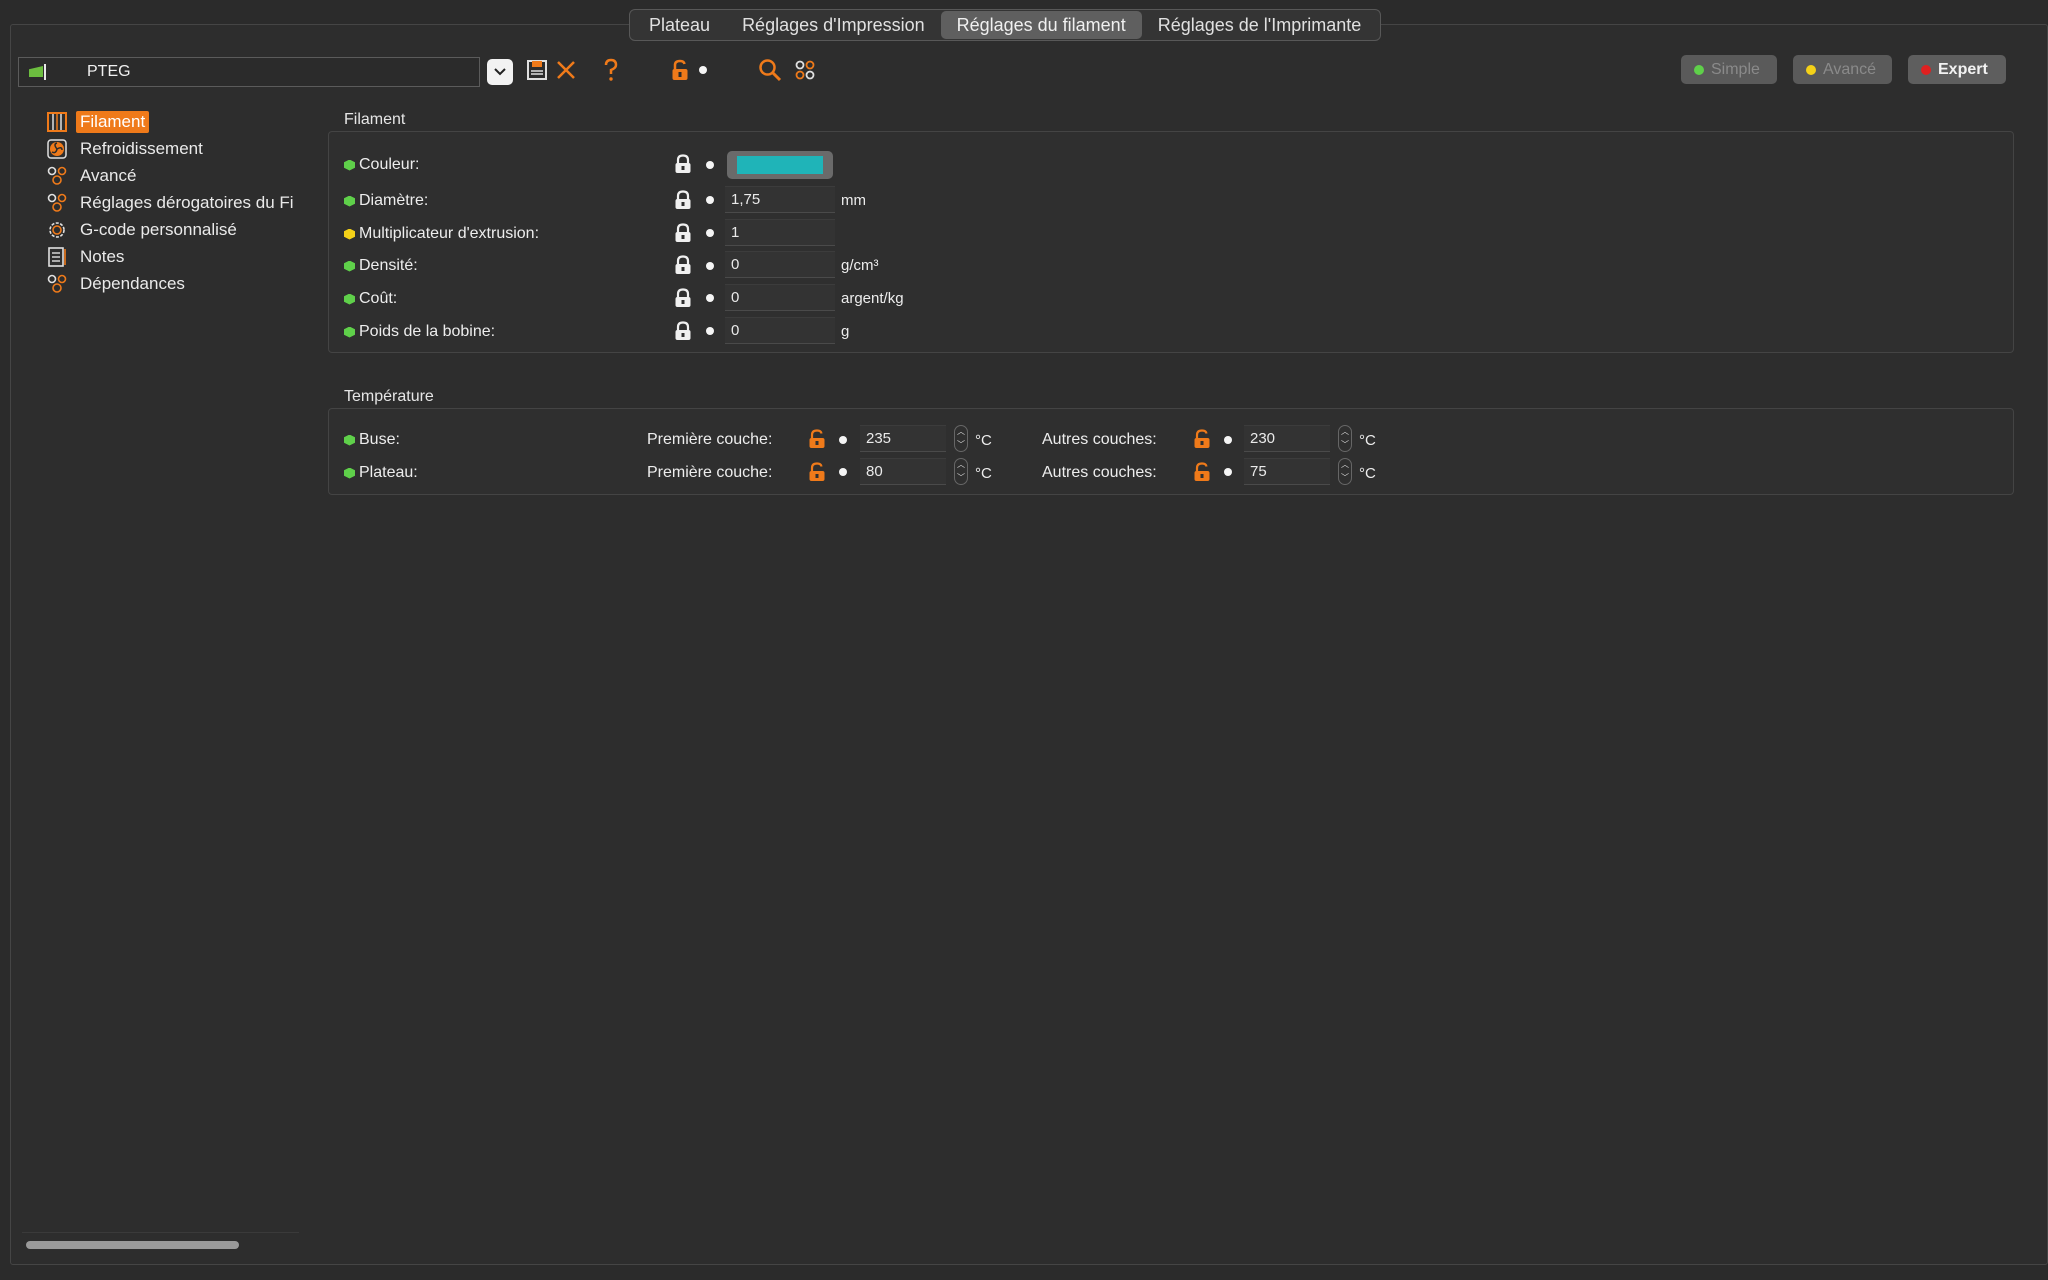  What do you see at coordinates (1811, 69) in the screenshot?
I see `advanced-dot-icon` at bounding box center [1811, 69].